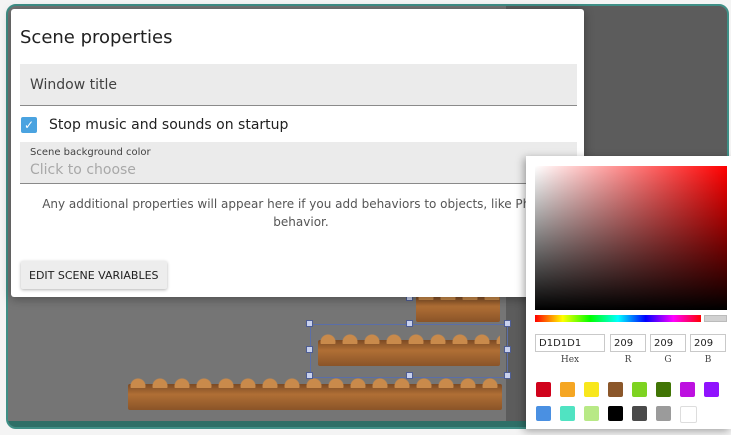 This screenshot has height=435, width=731. Describe the element at coordinates (628, 343) in the screenshot. I see `red-input: 209` at that location.